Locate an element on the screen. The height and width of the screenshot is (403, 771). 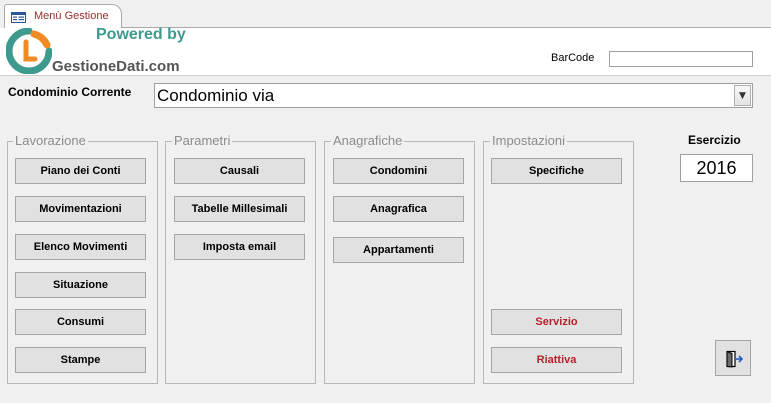
esercizio-label: Esercizio is located at coordinates (714, 140).